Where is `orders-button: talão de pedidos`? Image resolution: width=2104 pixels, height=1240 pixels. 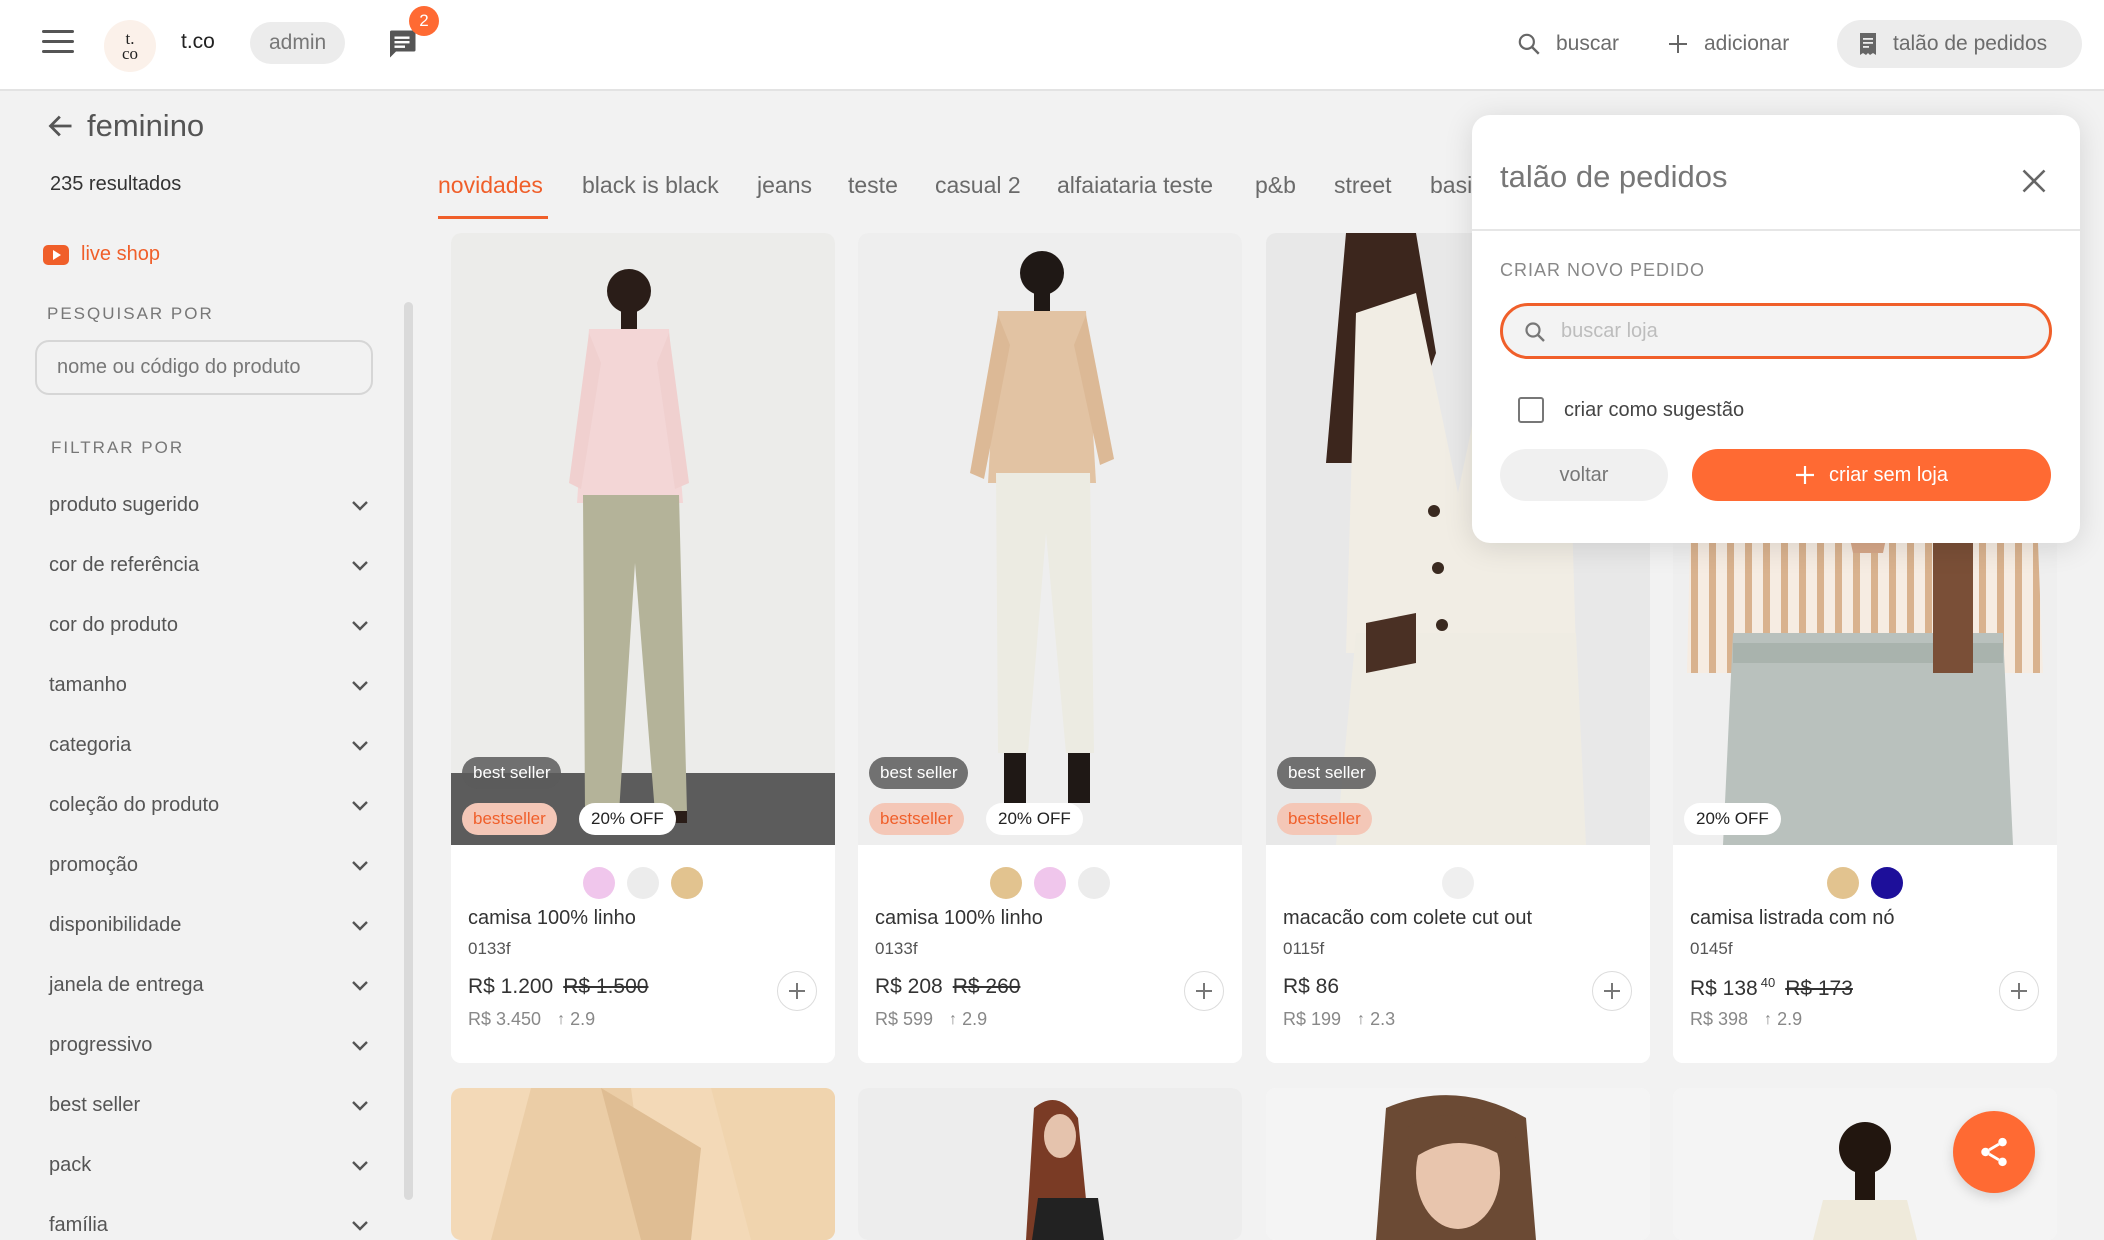 orders-button: talão de pedidos is located at coordinates (1959, 44).